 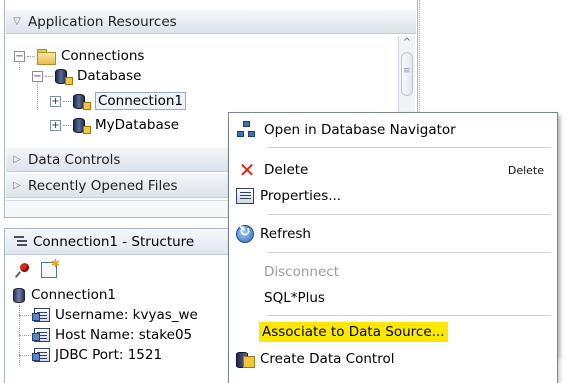 I want to click on delete-icon: ✕, so click(x=247, y=170).